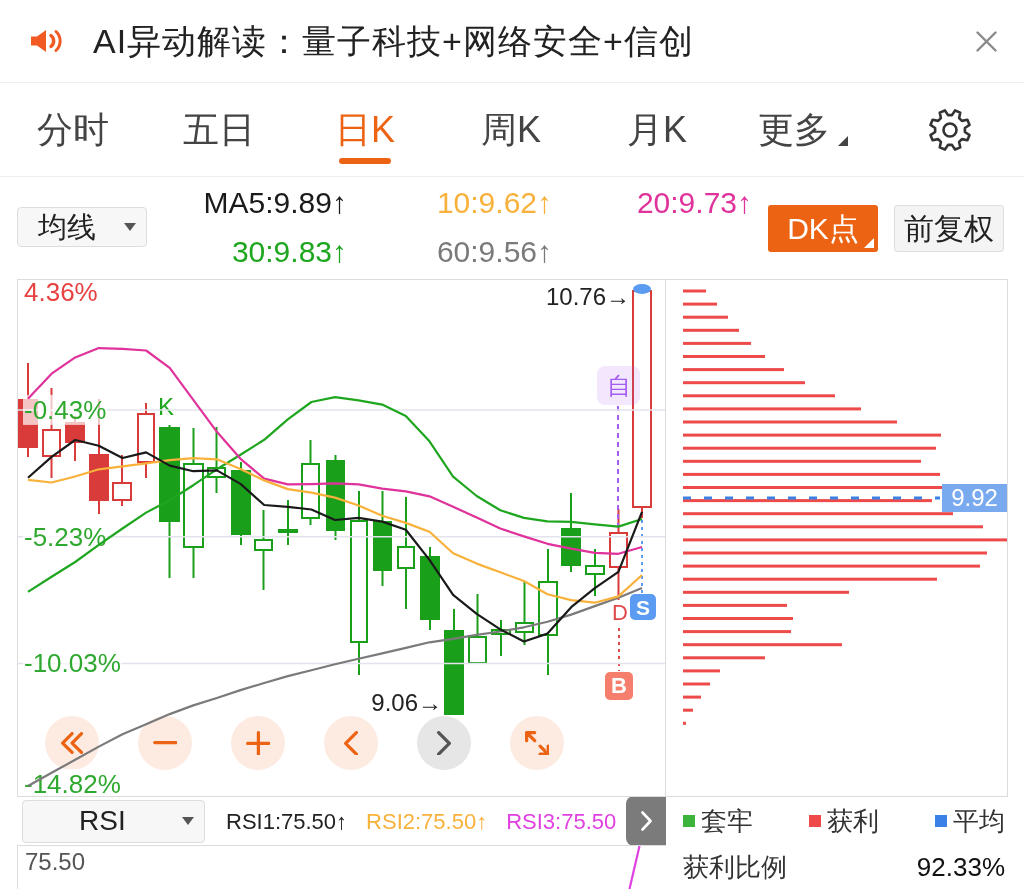 The image size is (1024, 889). What do you see at coordinates (587, 297) in the screenshot?
I see `price-label: 10.76→` at bounding box center [587, 297].